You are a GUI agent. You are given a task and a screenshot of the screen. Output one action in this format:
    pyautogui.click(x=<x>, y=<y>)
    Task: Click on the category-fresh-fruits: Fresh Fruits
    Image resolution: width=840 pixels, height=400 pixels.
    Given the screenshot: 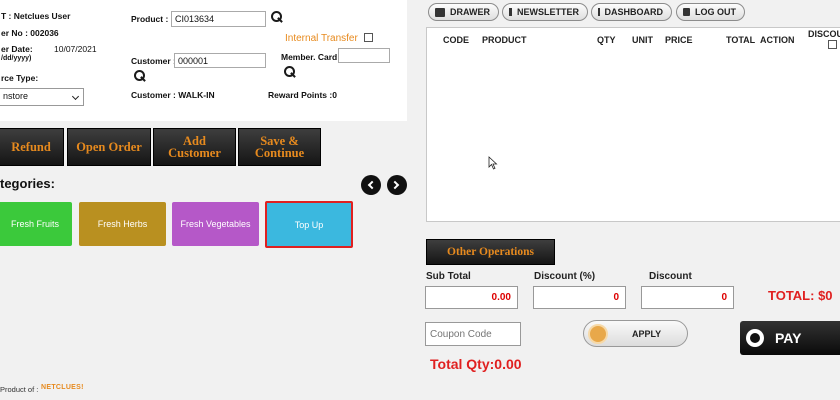 What is the action you would take?
    pyautogui.click(x=36, y=224)
    